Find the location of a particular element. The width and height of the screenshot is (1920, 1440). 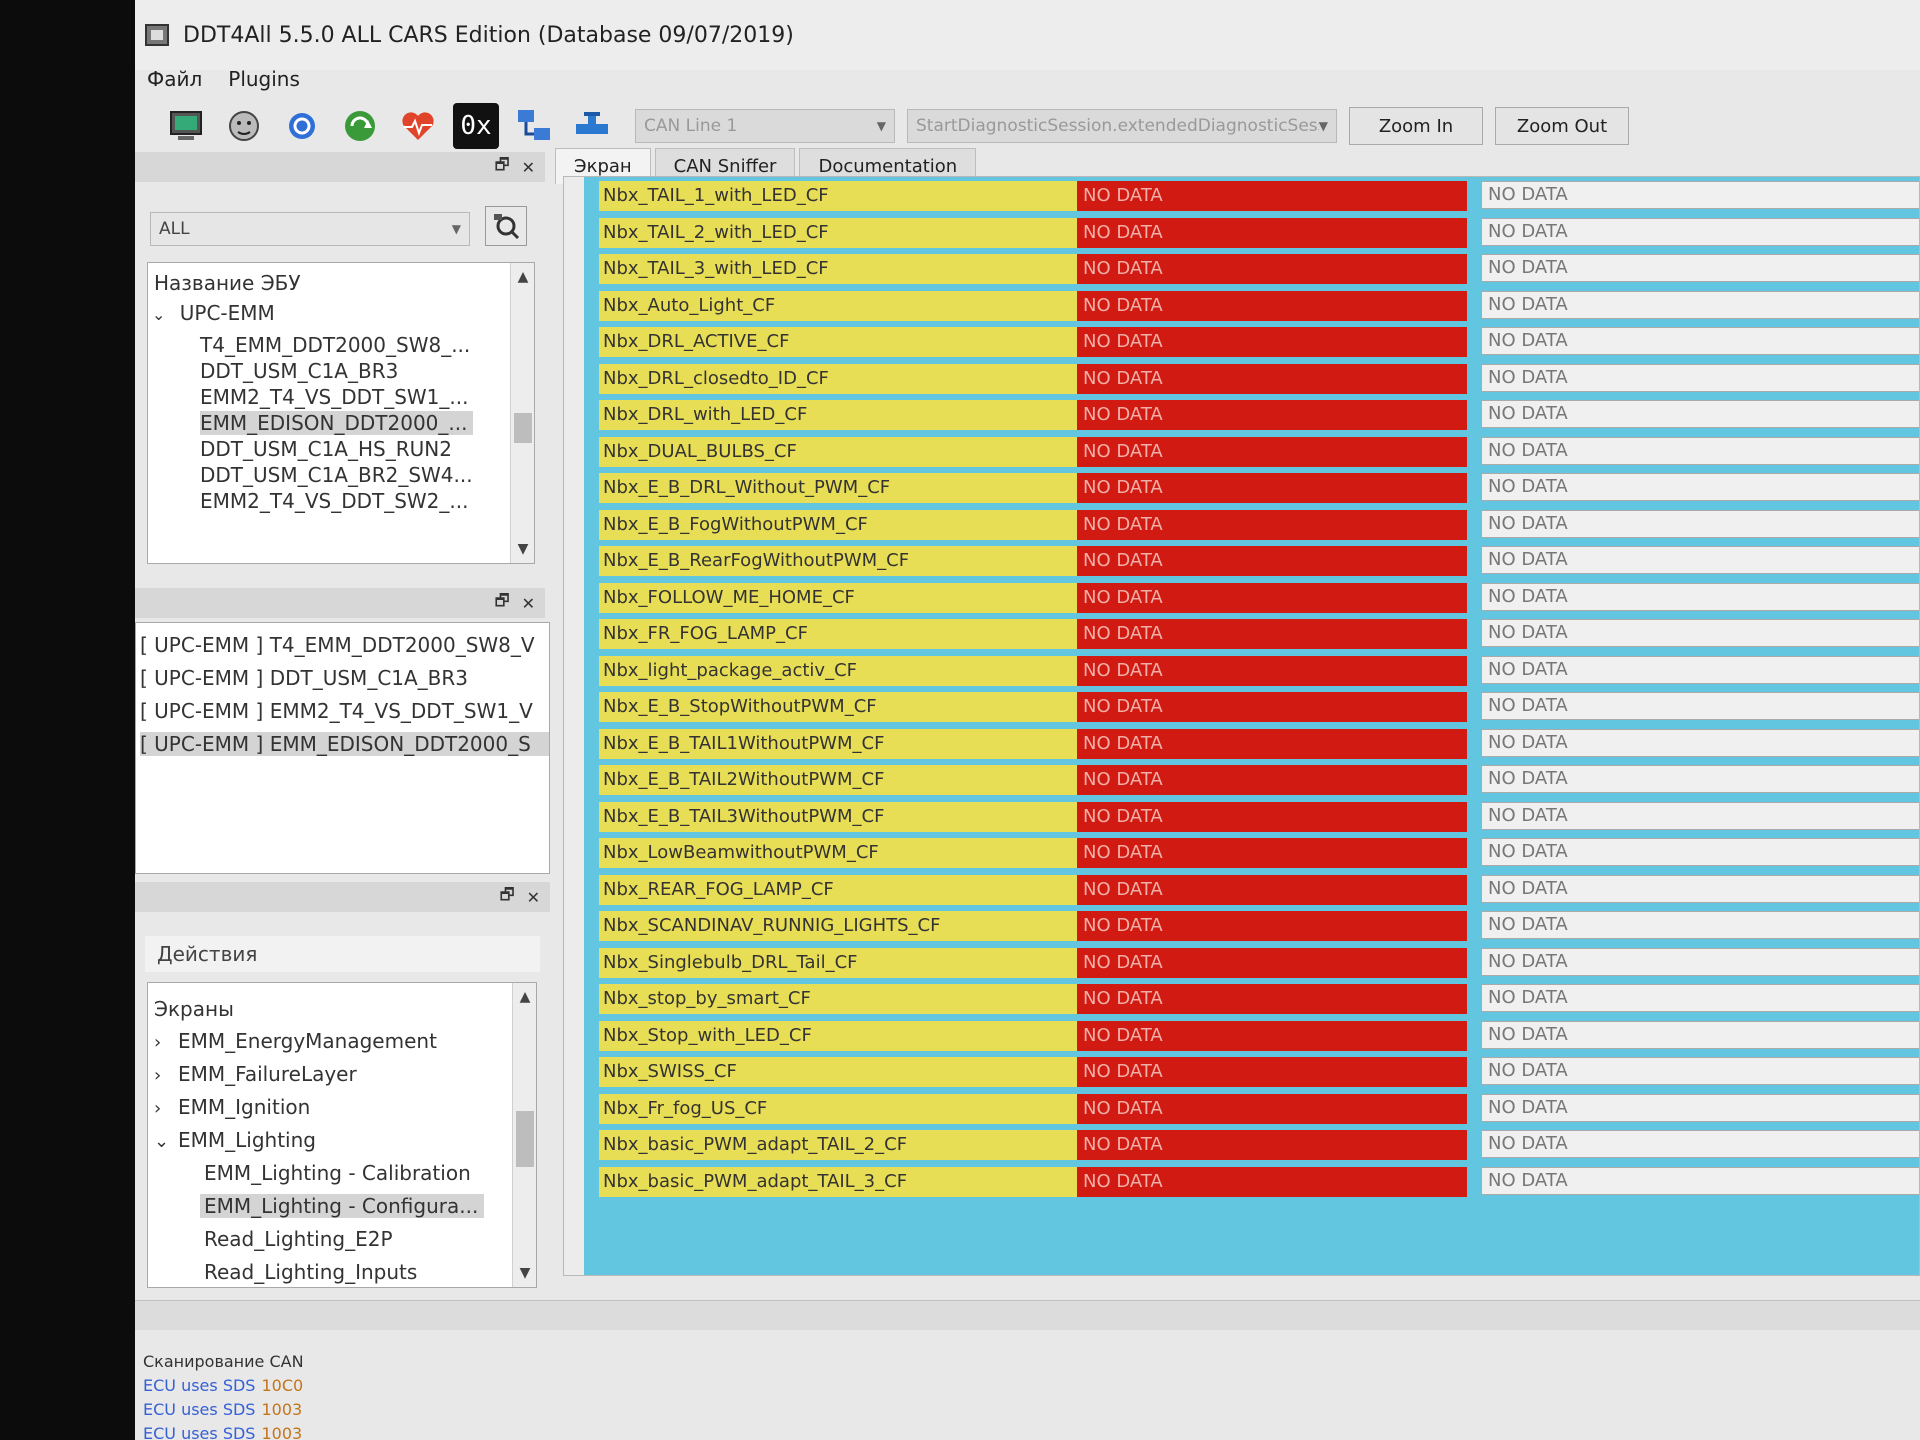

param-row: Nbx_Fr_fog_US_CF NO DATA NO DATA is located at coordinates (1251, 1108).